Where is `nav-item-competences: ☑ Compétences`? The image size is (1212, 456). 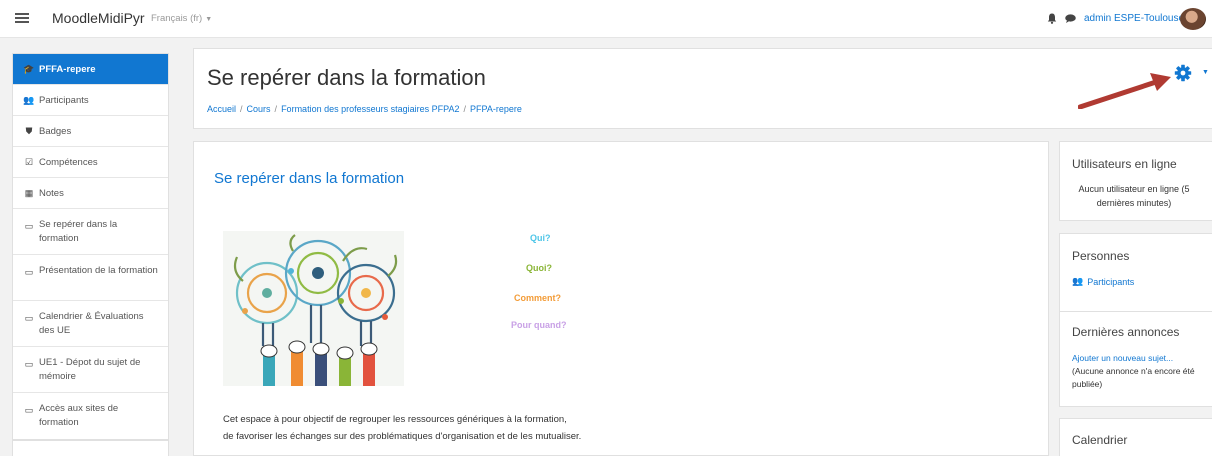 nav-item-competences: ☑ Compétences is located at coordinates (90, 162).